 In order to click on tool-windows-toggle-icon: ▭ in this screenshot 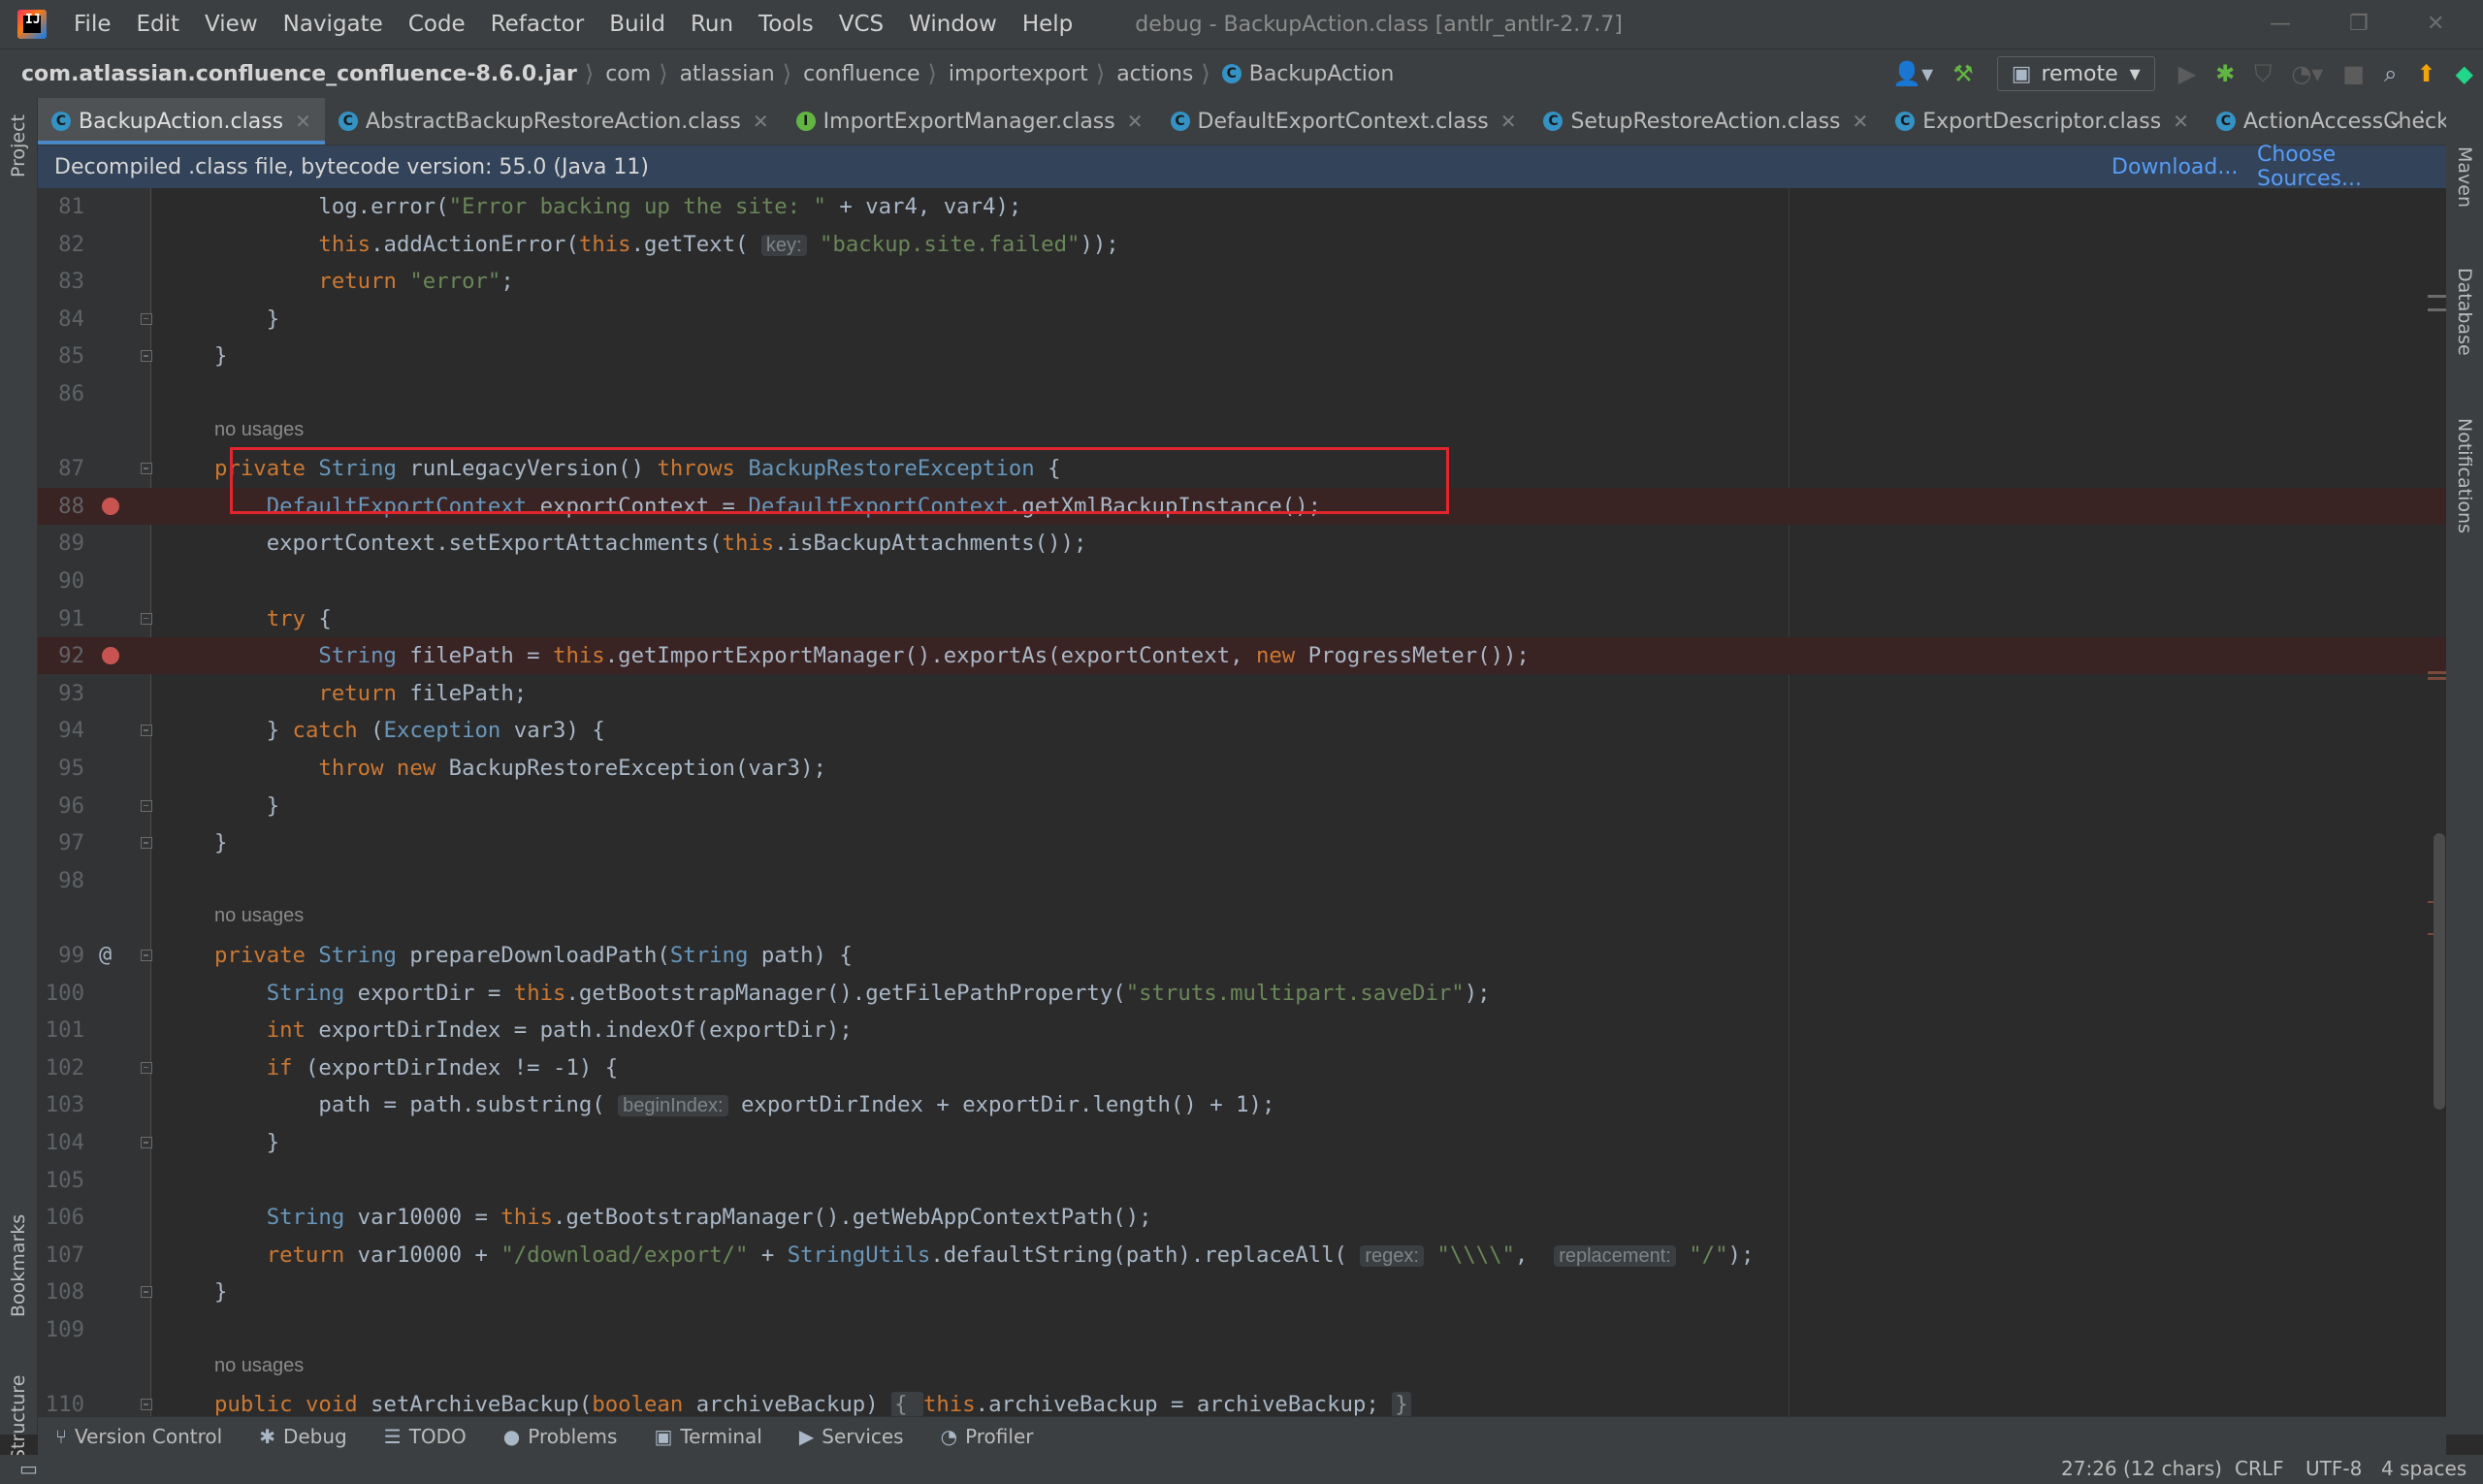, I will do `click(29, 1468)`.